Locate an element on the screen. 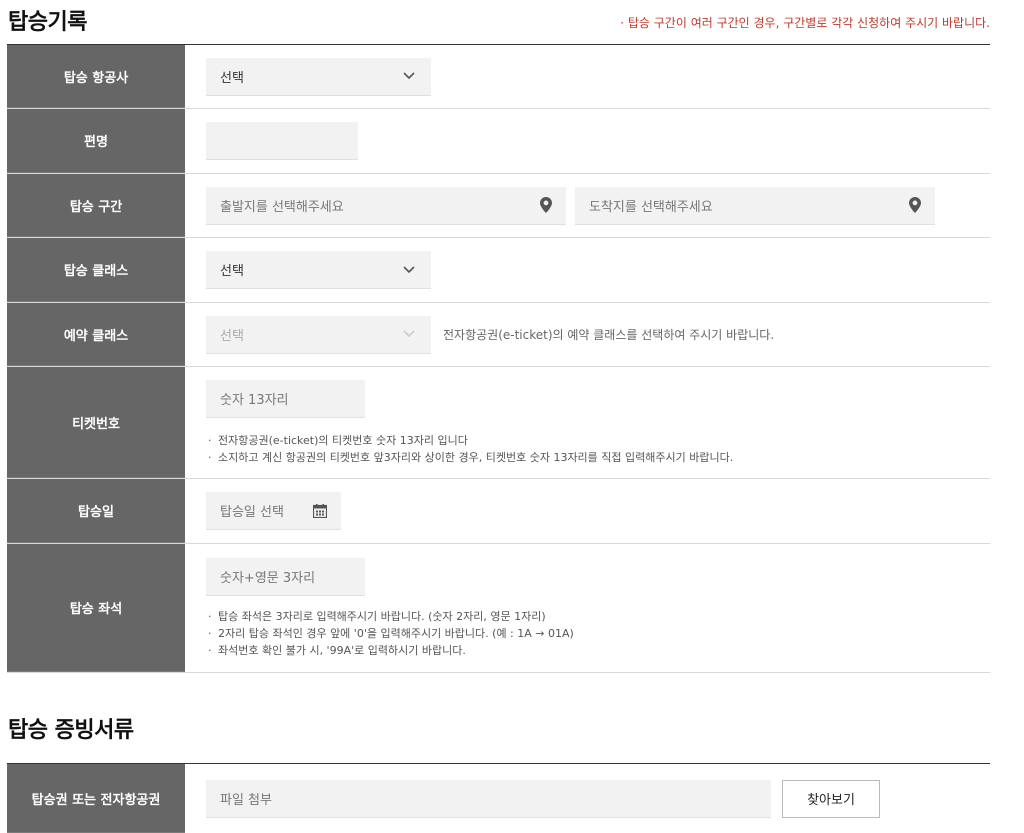  flight-number-input is located at coordinates (282, 141).